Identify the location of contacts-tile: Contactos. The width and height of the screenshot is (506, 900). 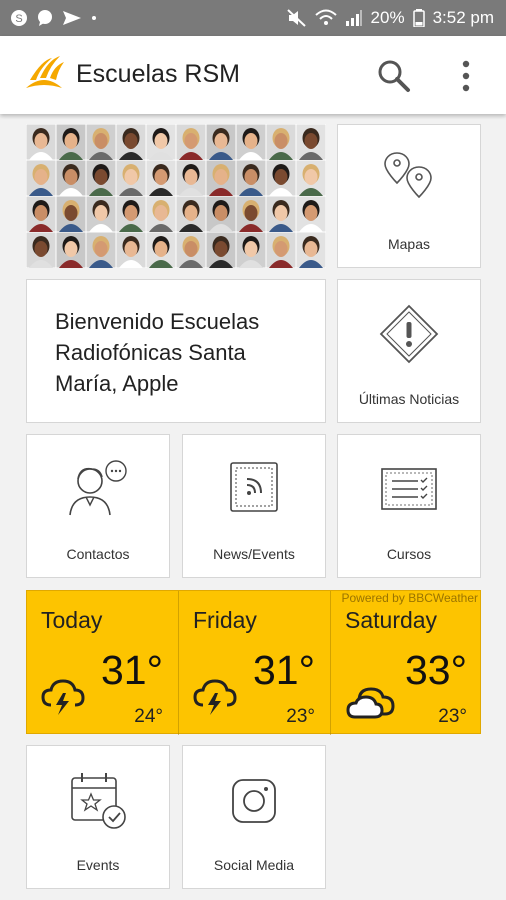
(98, 506).